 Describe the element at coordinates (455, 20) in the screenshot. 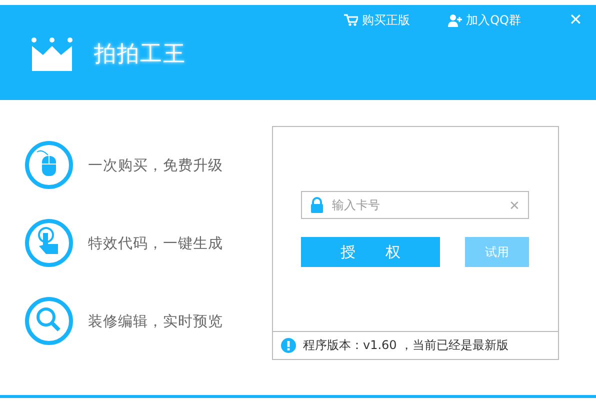

I see `user-add-icon` at that location.